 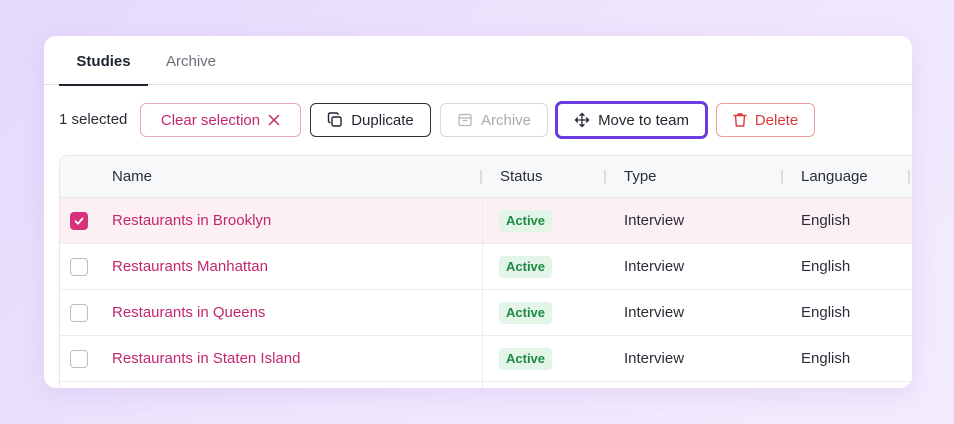 What do you see at coordinates (191, 60) in the screenshot?
I see `tab-archive: Archive` at bounding box center [191, 60].